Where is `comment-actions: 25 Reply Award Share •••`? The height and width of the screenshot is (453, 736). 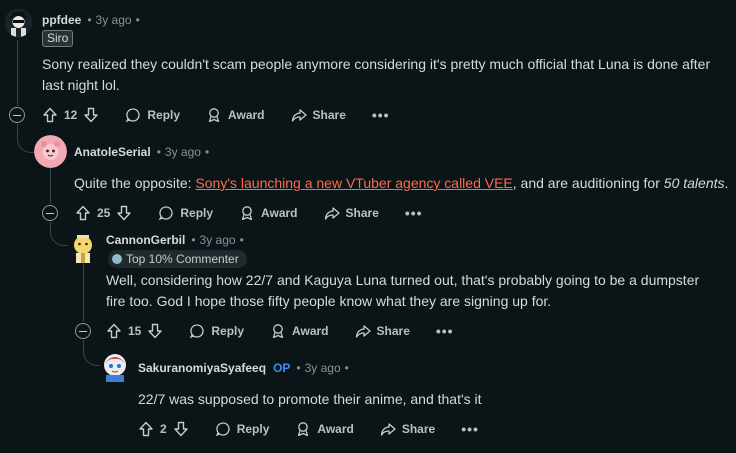 comment-actions: 25 Reply Award Share ••• is located at coordinates (249, 213).